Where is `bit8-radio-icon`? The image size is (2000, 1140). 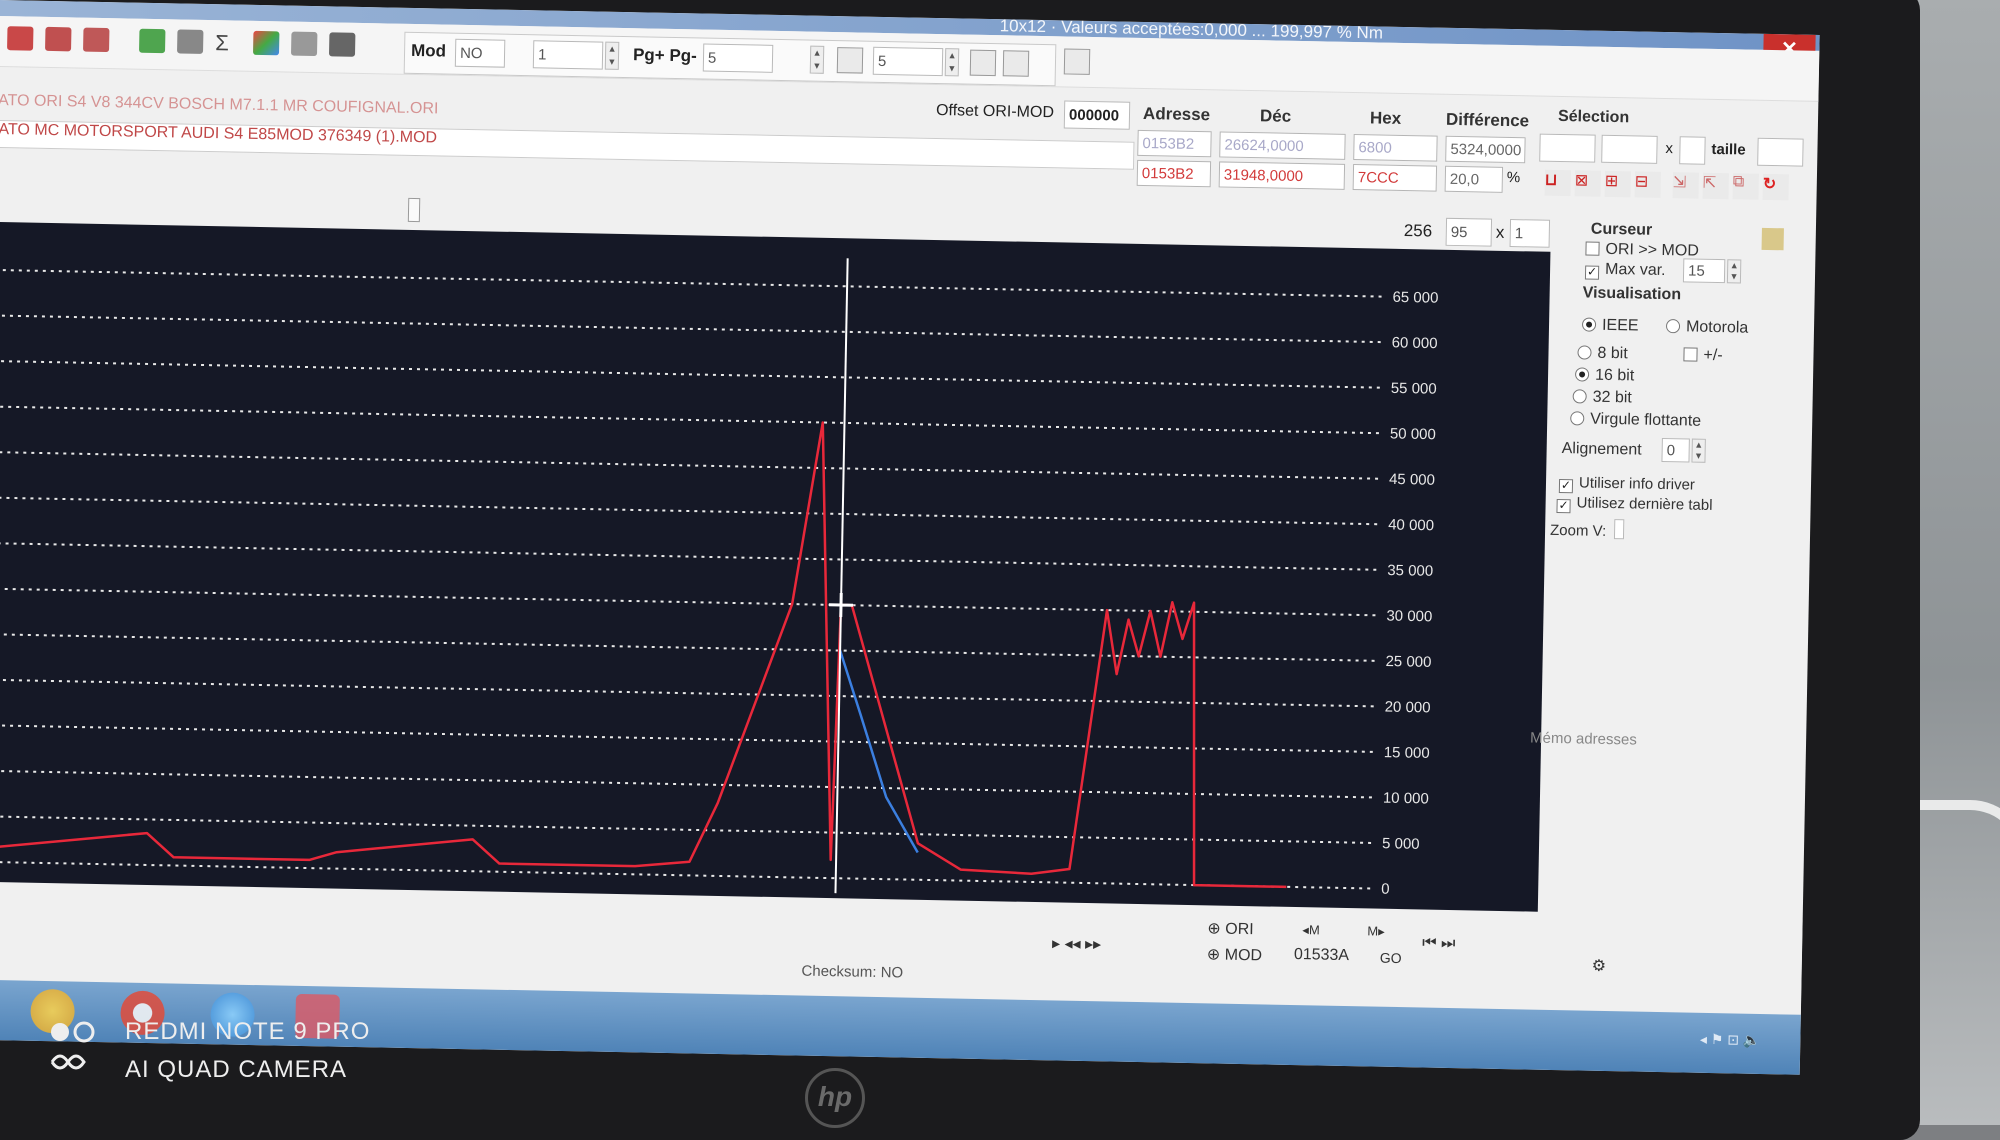 bit8-radio-icon is located at coordinates (1584, 352).